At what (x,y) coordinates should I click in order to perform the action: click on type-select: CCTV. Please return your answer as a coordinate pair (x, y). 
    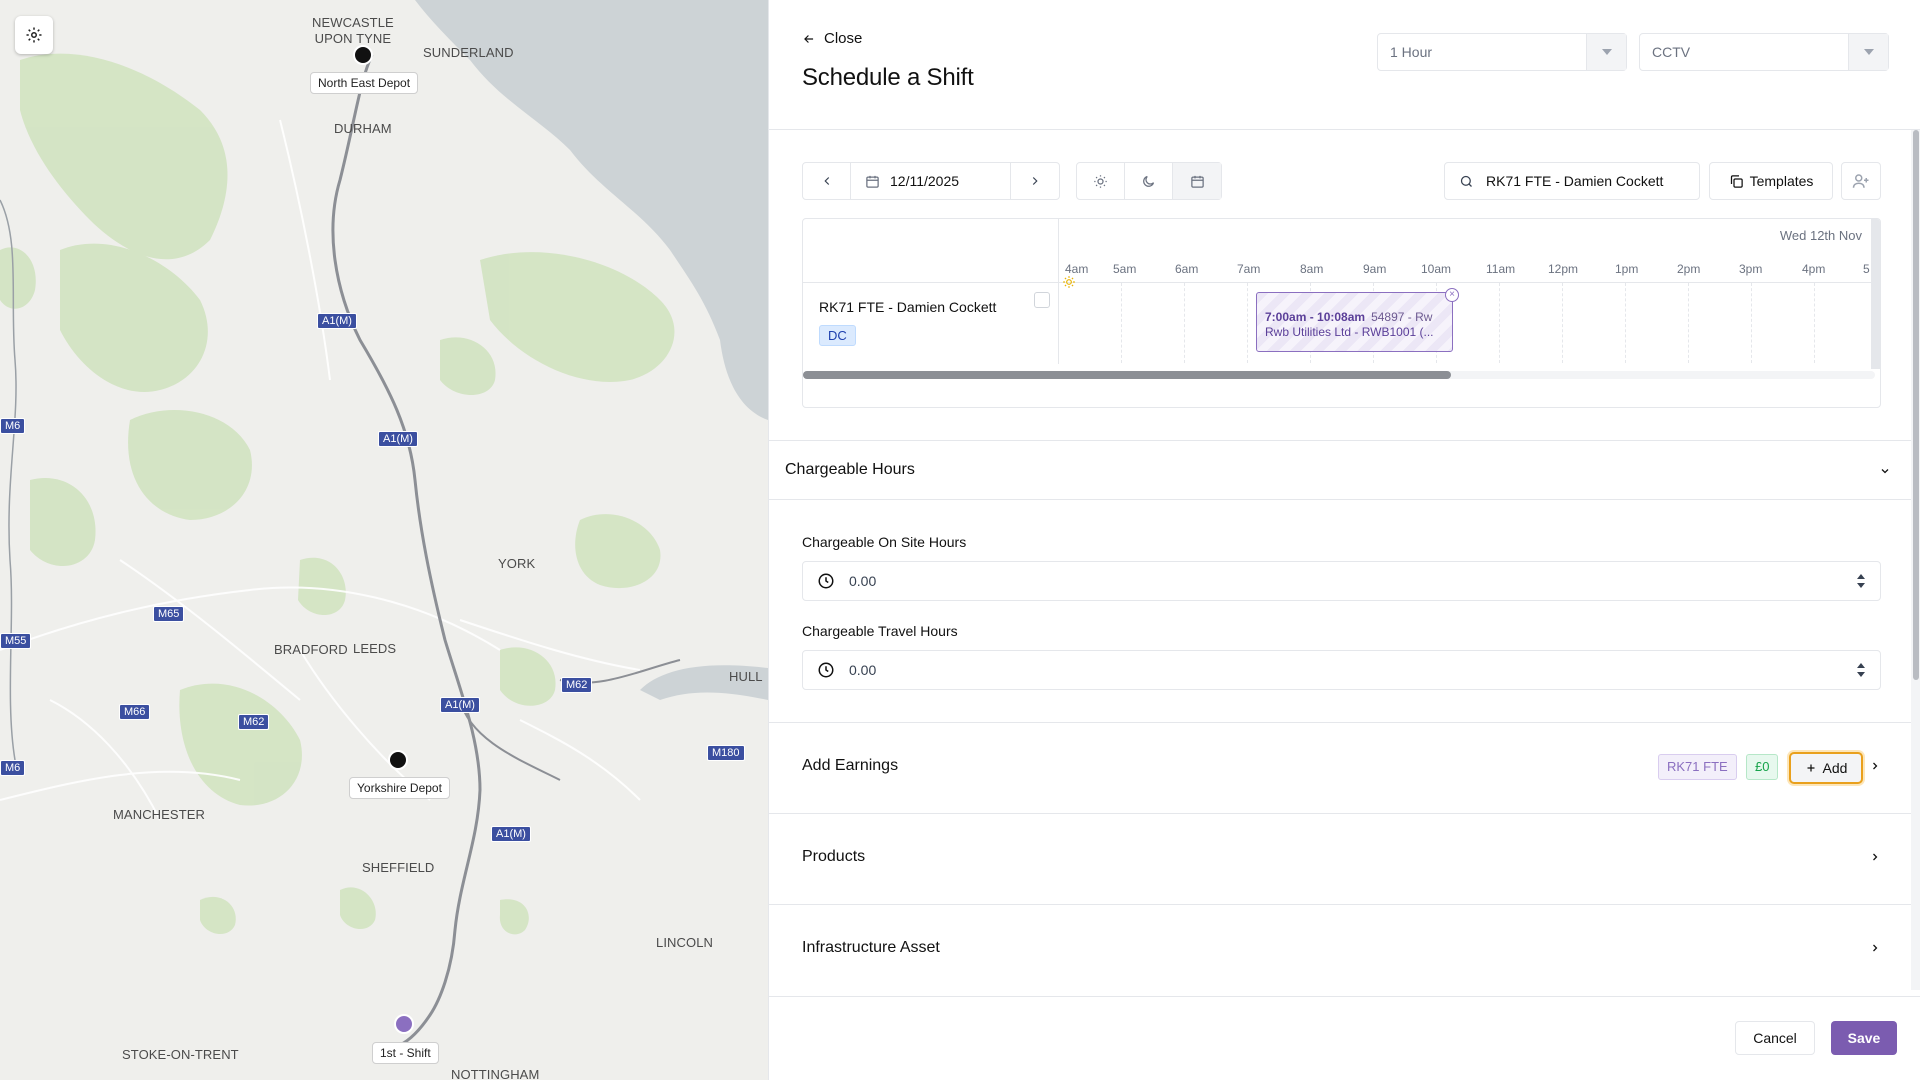
    Looking at the image, I should click on (1764, 52).